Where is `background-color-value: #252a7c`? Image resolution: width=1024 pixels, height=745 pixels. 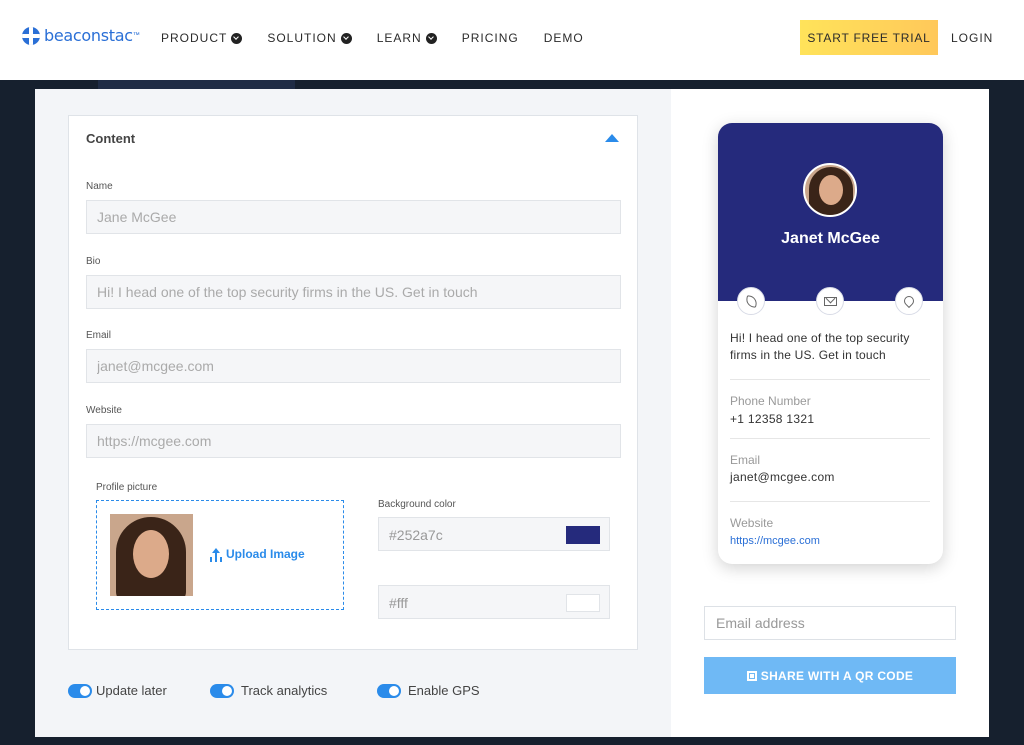
background-color-value: #252a7c is located at coordinates (416, 535).